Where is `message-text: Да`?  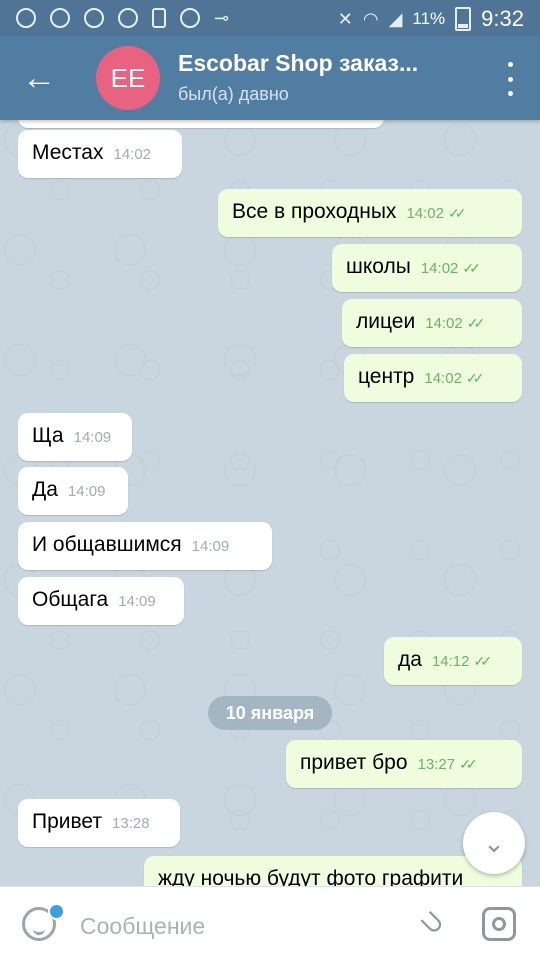 message-text: Да is located at coordinates (45, 489).